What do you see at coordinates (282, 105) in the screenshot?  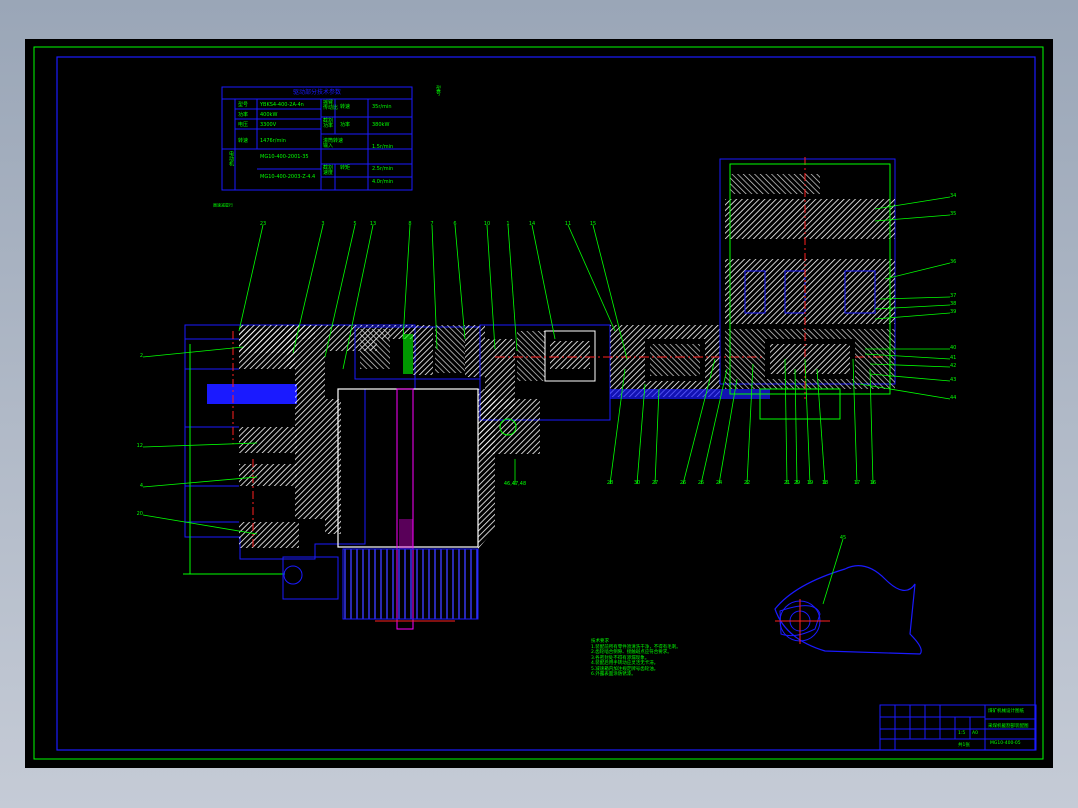 I see `table-value-0: YBKS4-400-2A·4n` at bounding box center [282, 105].